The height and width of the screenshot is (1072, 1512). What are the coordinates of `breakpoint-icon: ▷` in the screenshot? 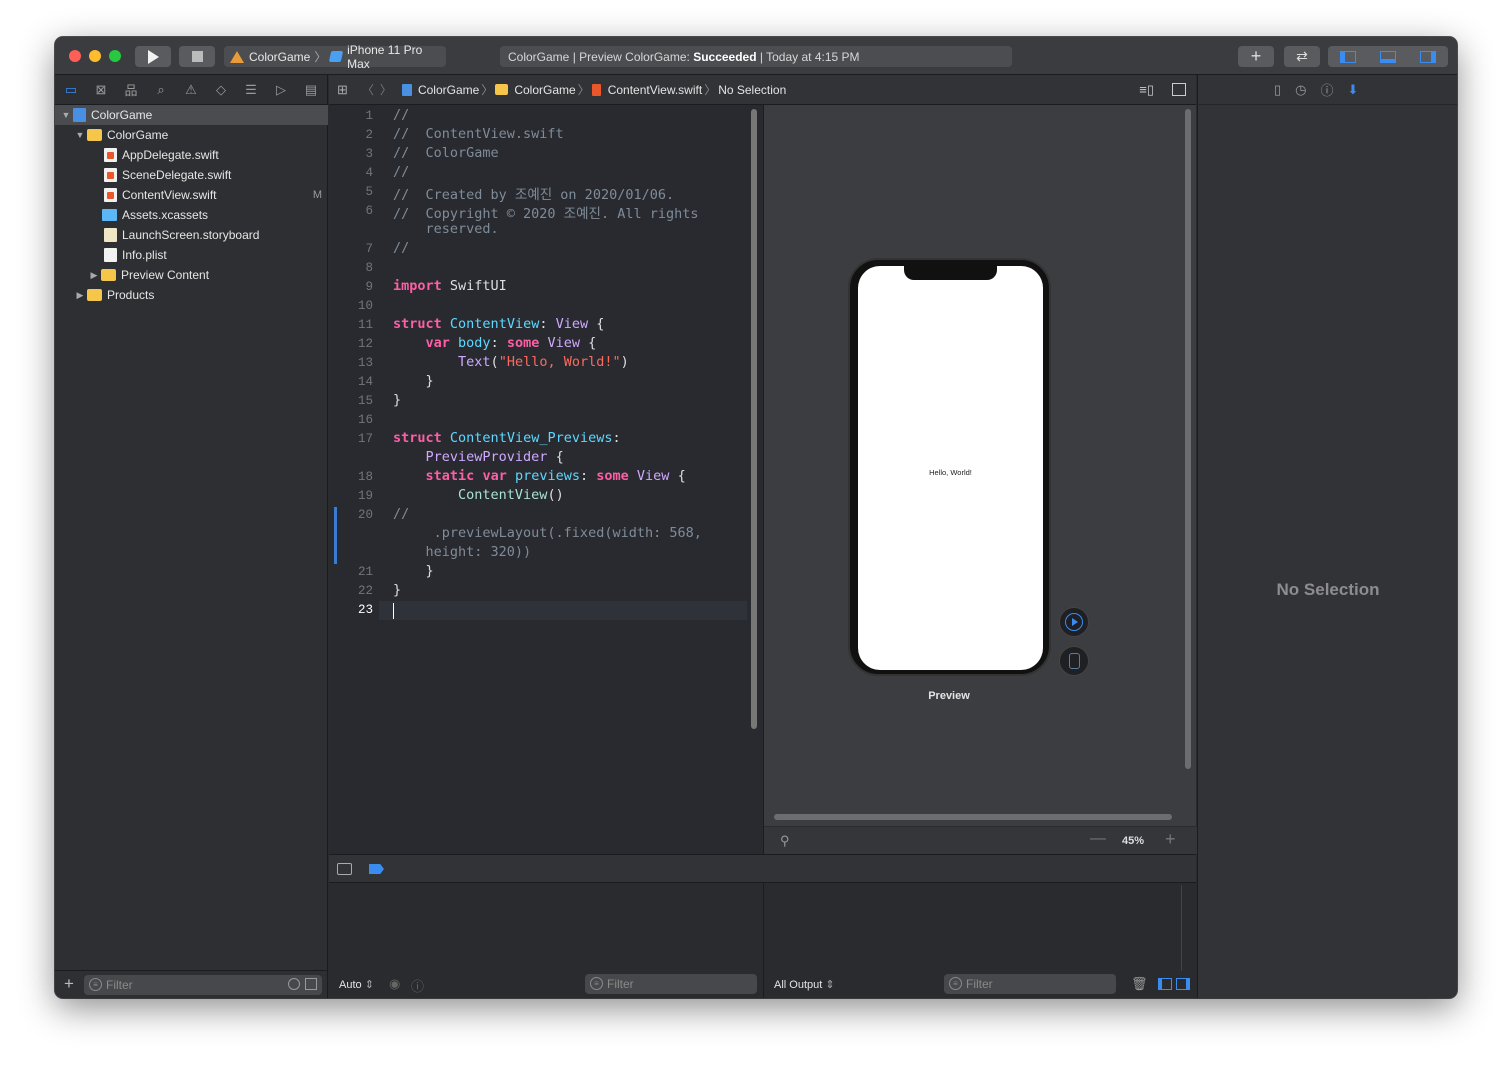 It's located at (281, 90).